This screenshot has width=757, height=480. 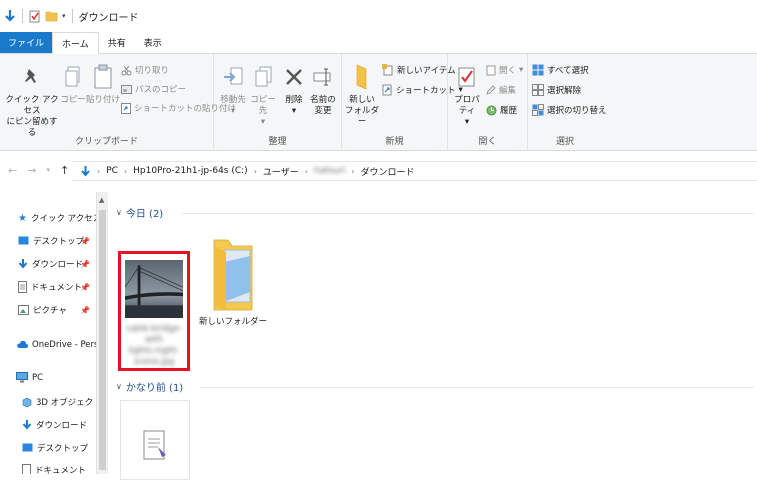 What do you see at coordinates (294, 100) in the screenshot?
I see `delete-label: 削除` at bounding box center [294, 100].